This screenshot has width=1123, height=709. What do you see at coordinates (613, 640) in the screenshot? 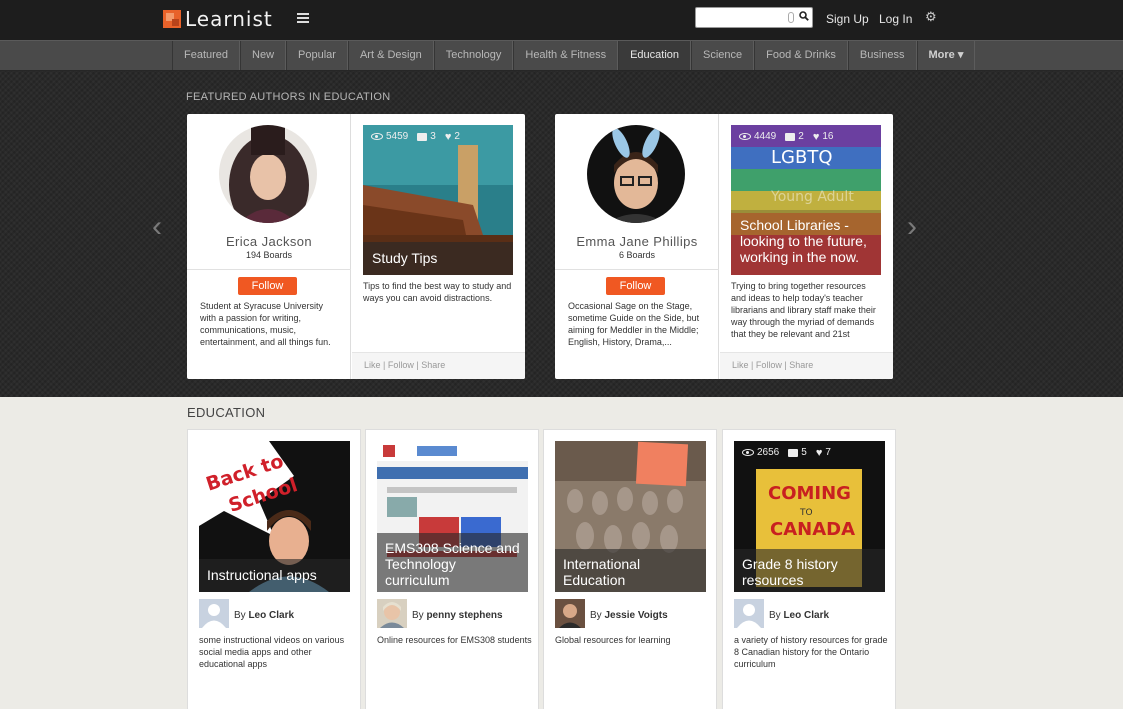
I see `board-description: Global resources for learning` at bounding box center [613, 640].